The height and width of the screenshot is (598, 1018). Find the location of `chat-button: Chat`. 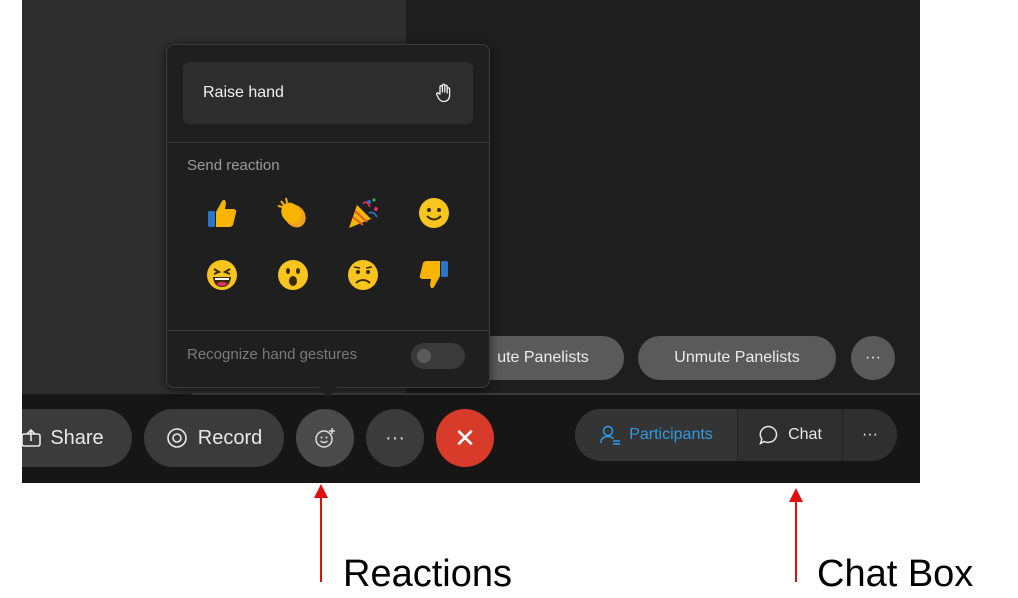

chat-button: Chat is located at coordinates (790, 435).